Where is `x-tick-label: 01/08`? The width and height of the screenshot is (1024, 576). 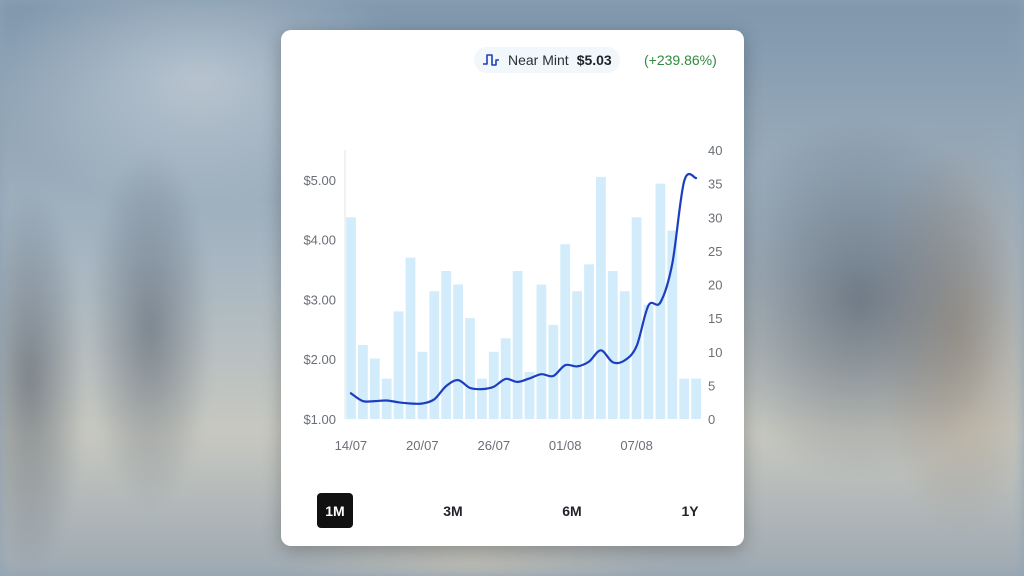 x-tick-label: 01/08 is located at coordinates (565, 445).